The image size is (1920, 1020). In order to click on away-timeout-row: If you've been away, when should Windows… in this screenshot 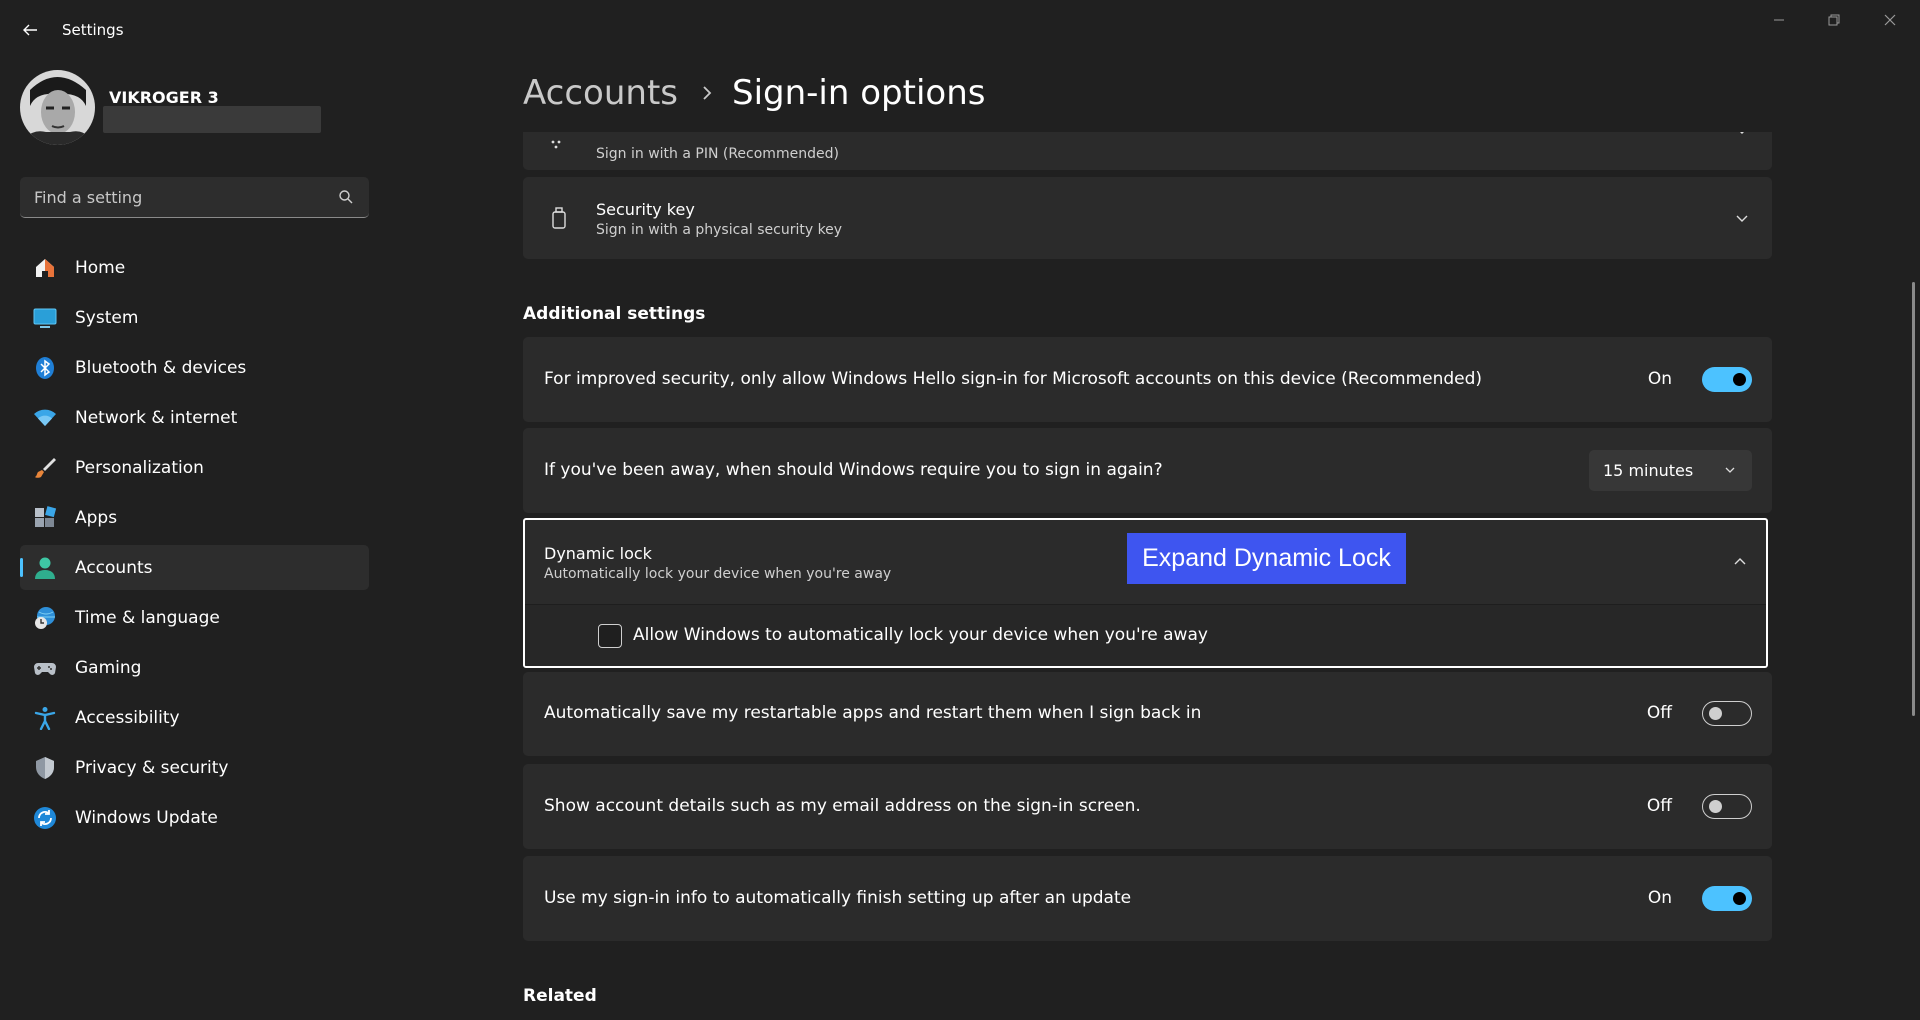, I will do `click(1147, 470)`.